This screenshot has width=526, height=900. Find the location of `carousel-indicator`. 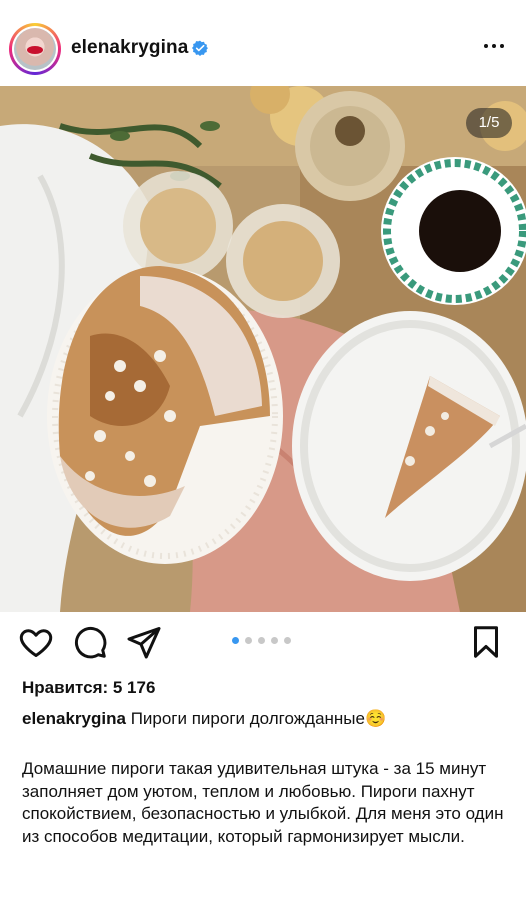

carousel-indicator is located at coordinates (261, 640).